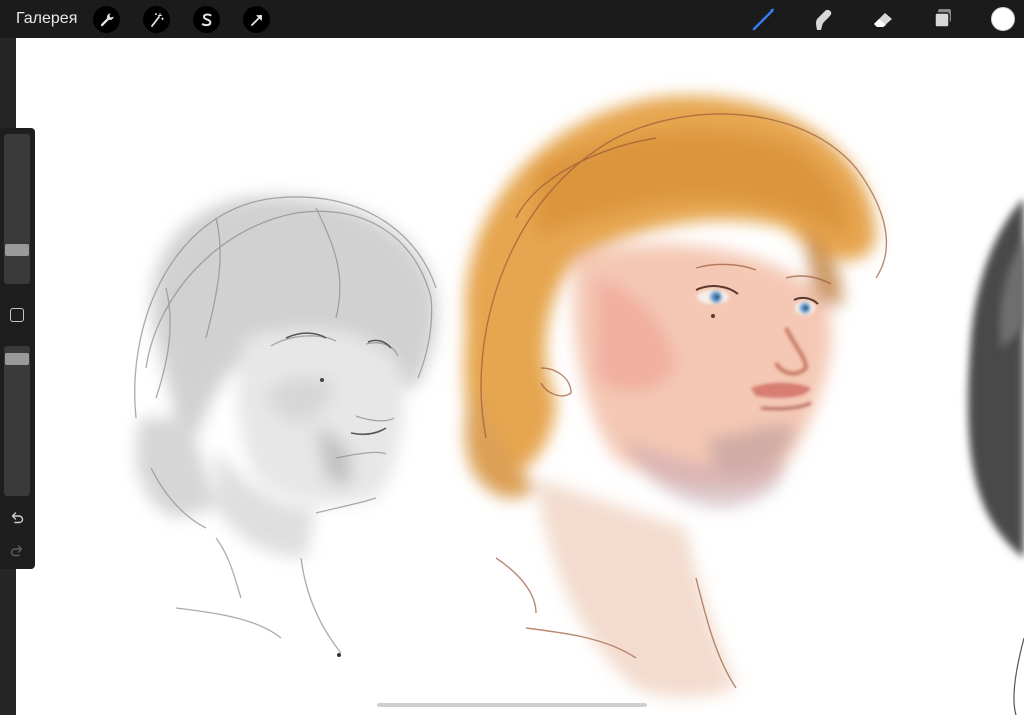 The image size is (1024, 715). Describe the element at coordinates (512, 19) in the screenshot. I see `top-toolbar: Галерея` at that location.